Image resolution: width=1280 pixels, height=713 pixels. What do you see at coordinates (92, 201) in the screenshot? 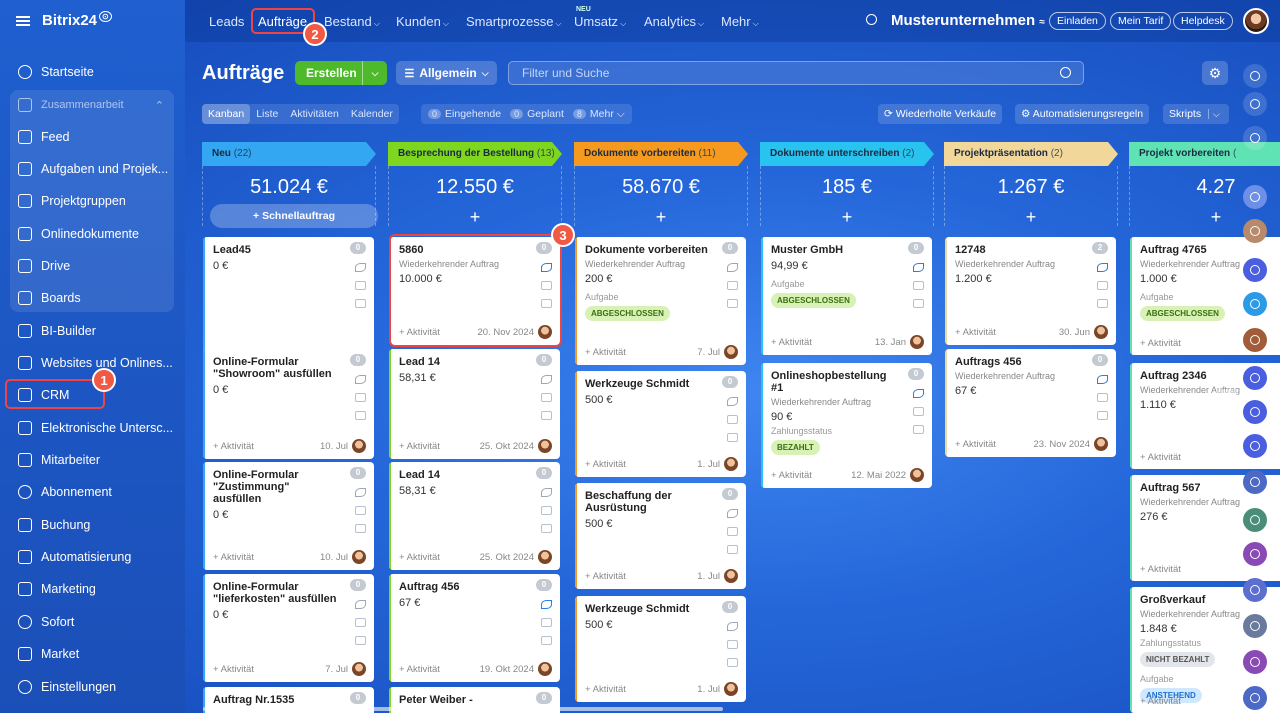
I see `sidebar-item-projektgruppen: Projektgruppen` at bounding box center [92, 201].